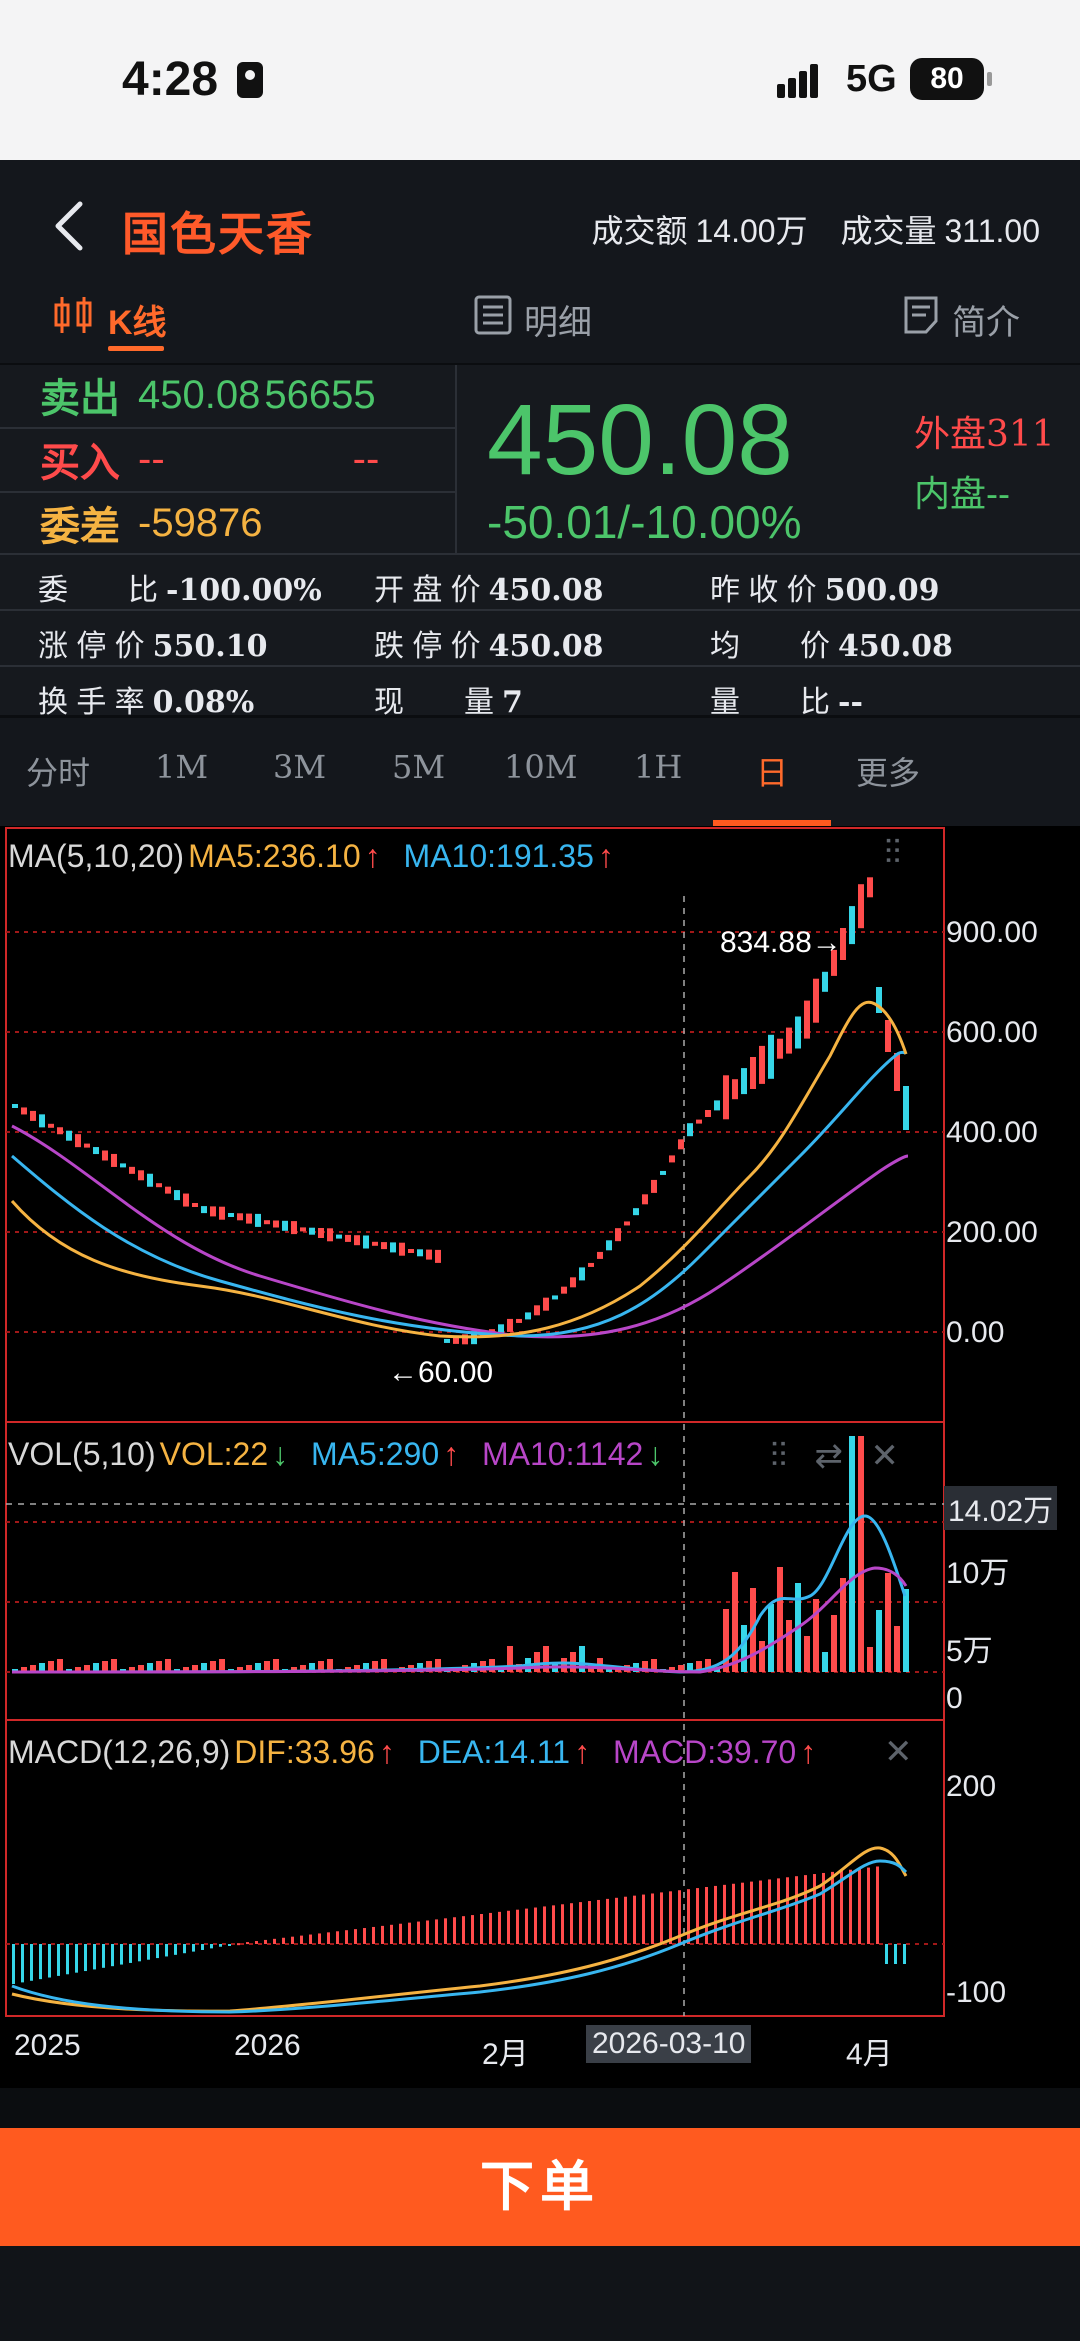 Image resolution: width=1080 pixels, height=2341 pixels. I want to click on ma-legend: MA(5,10,20) MA5:236.10 ↑ MA10:191.35 ↑, so click(313, 856).